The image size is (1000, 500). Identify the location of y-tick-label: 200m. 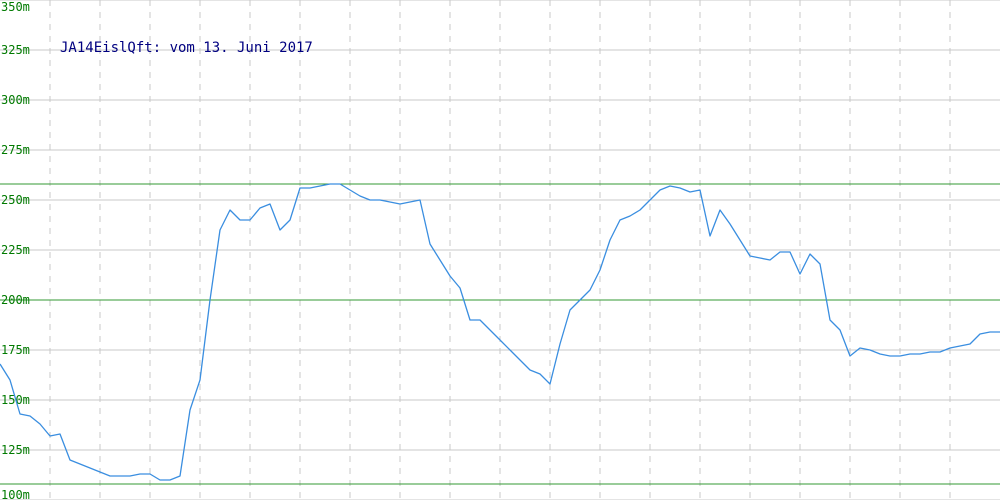
(15, 300).